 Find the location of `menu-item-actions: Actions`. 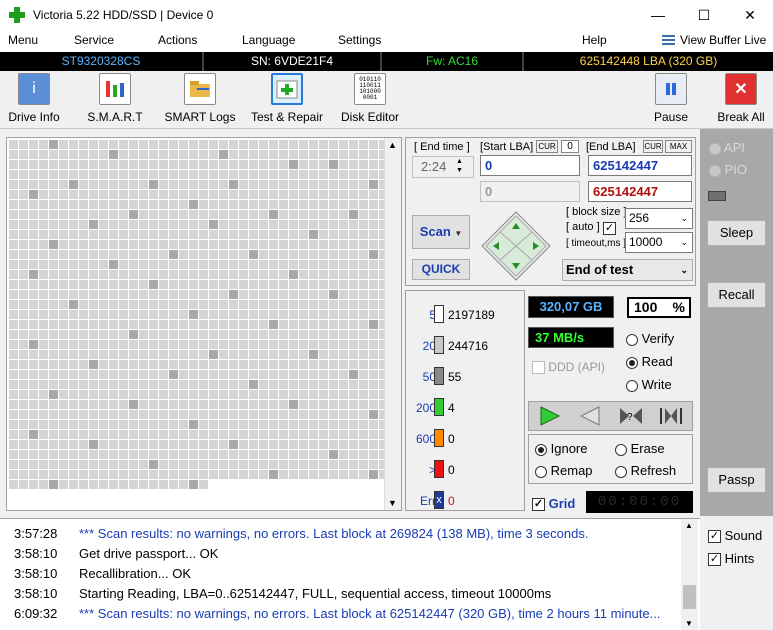

menu-item-actions: Actions is located at coordinates (177, 40).